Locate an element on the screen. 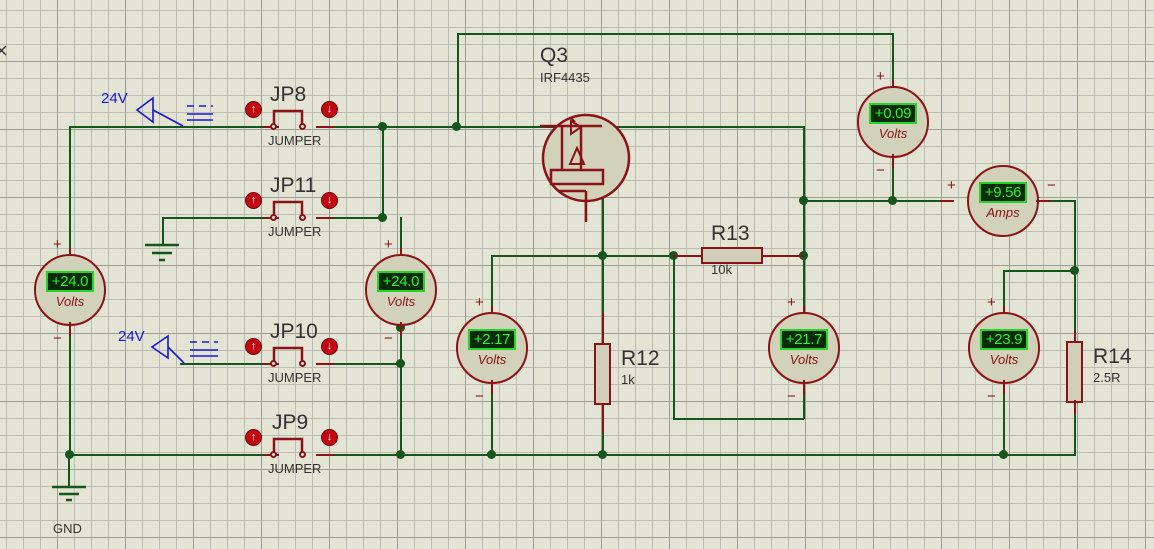 This screenshot has width=1154, height=549. q3-ref: Q3 is located at coordinates (554, 55).